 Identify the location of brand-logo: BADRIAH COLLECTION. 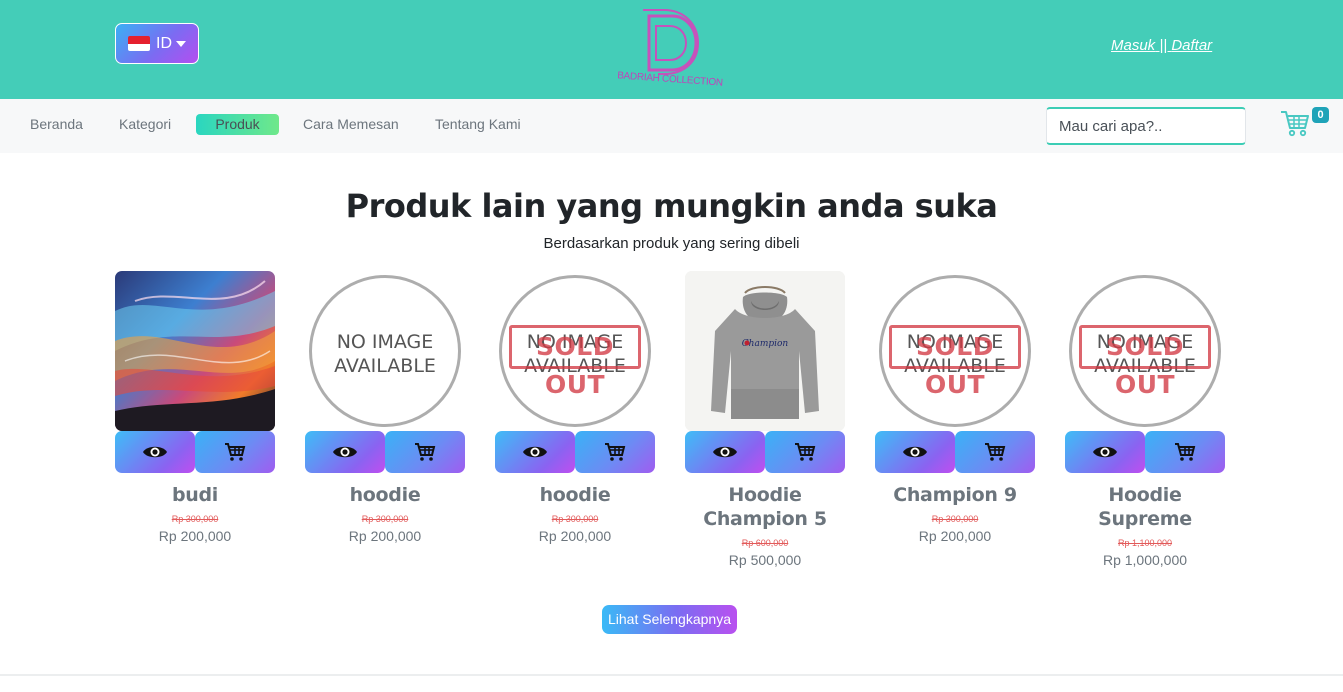
(670, 51).